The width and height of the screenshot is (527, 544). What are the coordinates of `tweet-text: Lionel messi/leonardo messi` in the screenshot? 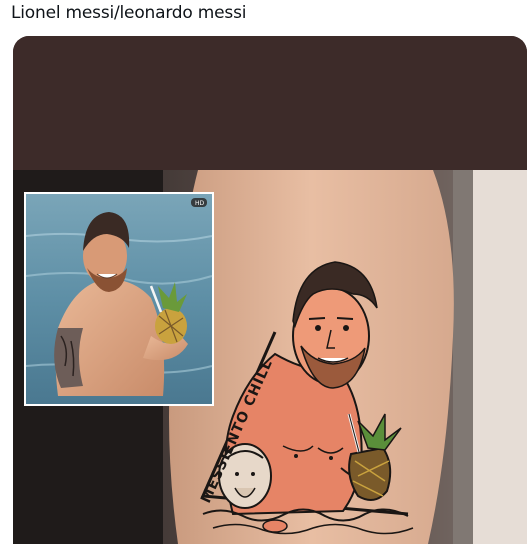 It's located at (129, 13).